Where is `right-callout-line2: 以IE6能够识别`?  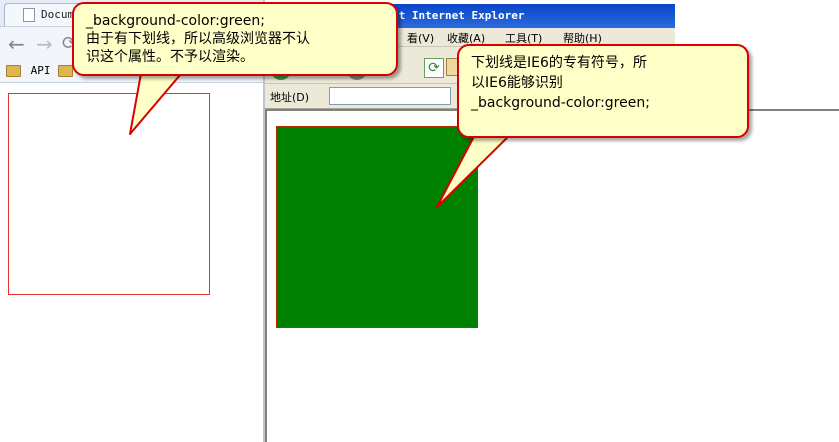
right-callout-line2: 以IE6能够识别 is located at coordinates (517, 83).